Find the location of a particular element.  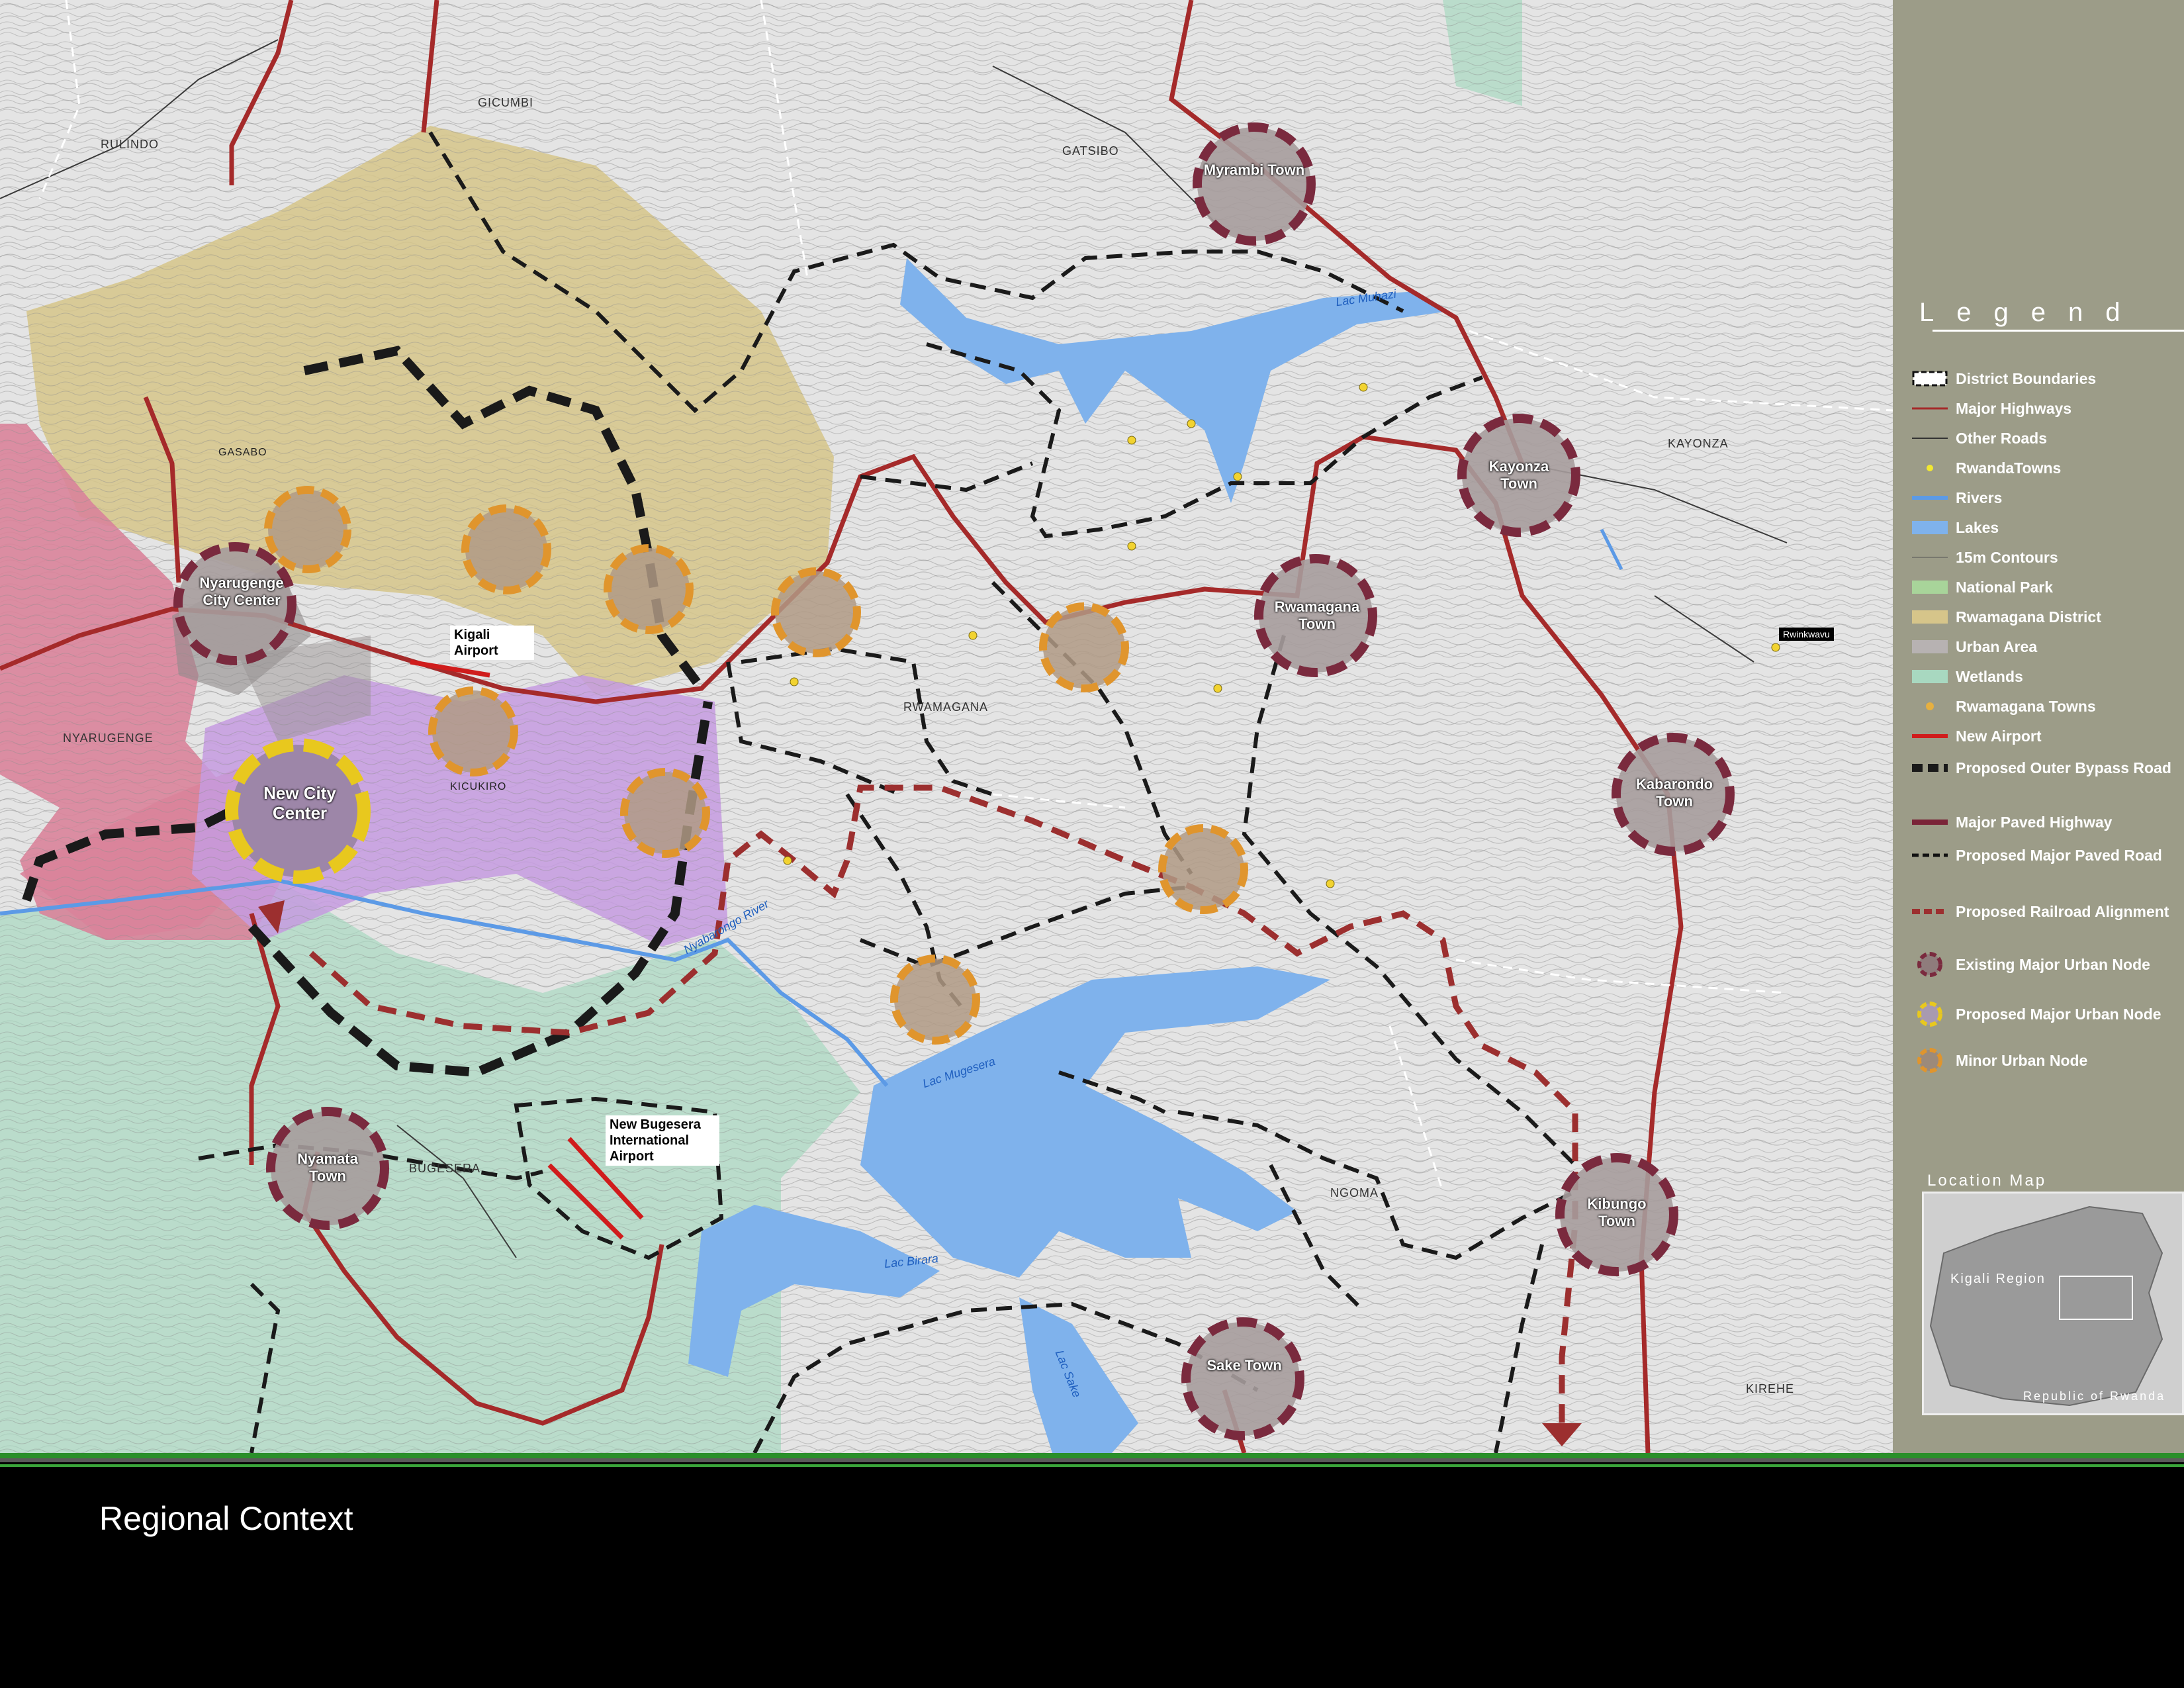

legend-label: Other Roads is located at coordinates (2002, 438).